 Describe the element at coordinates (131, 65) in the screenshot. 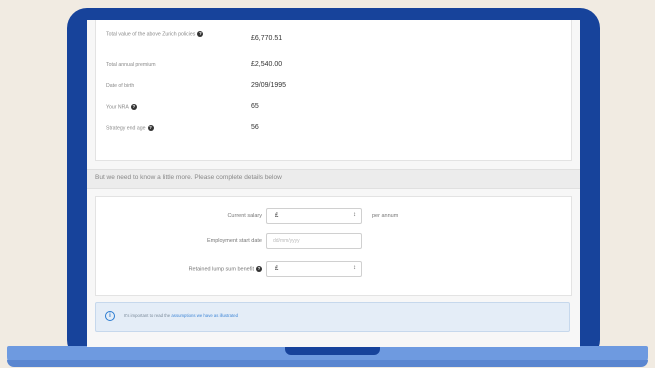

I see `summary-label-annual-premium: Total annual premium` at that location.